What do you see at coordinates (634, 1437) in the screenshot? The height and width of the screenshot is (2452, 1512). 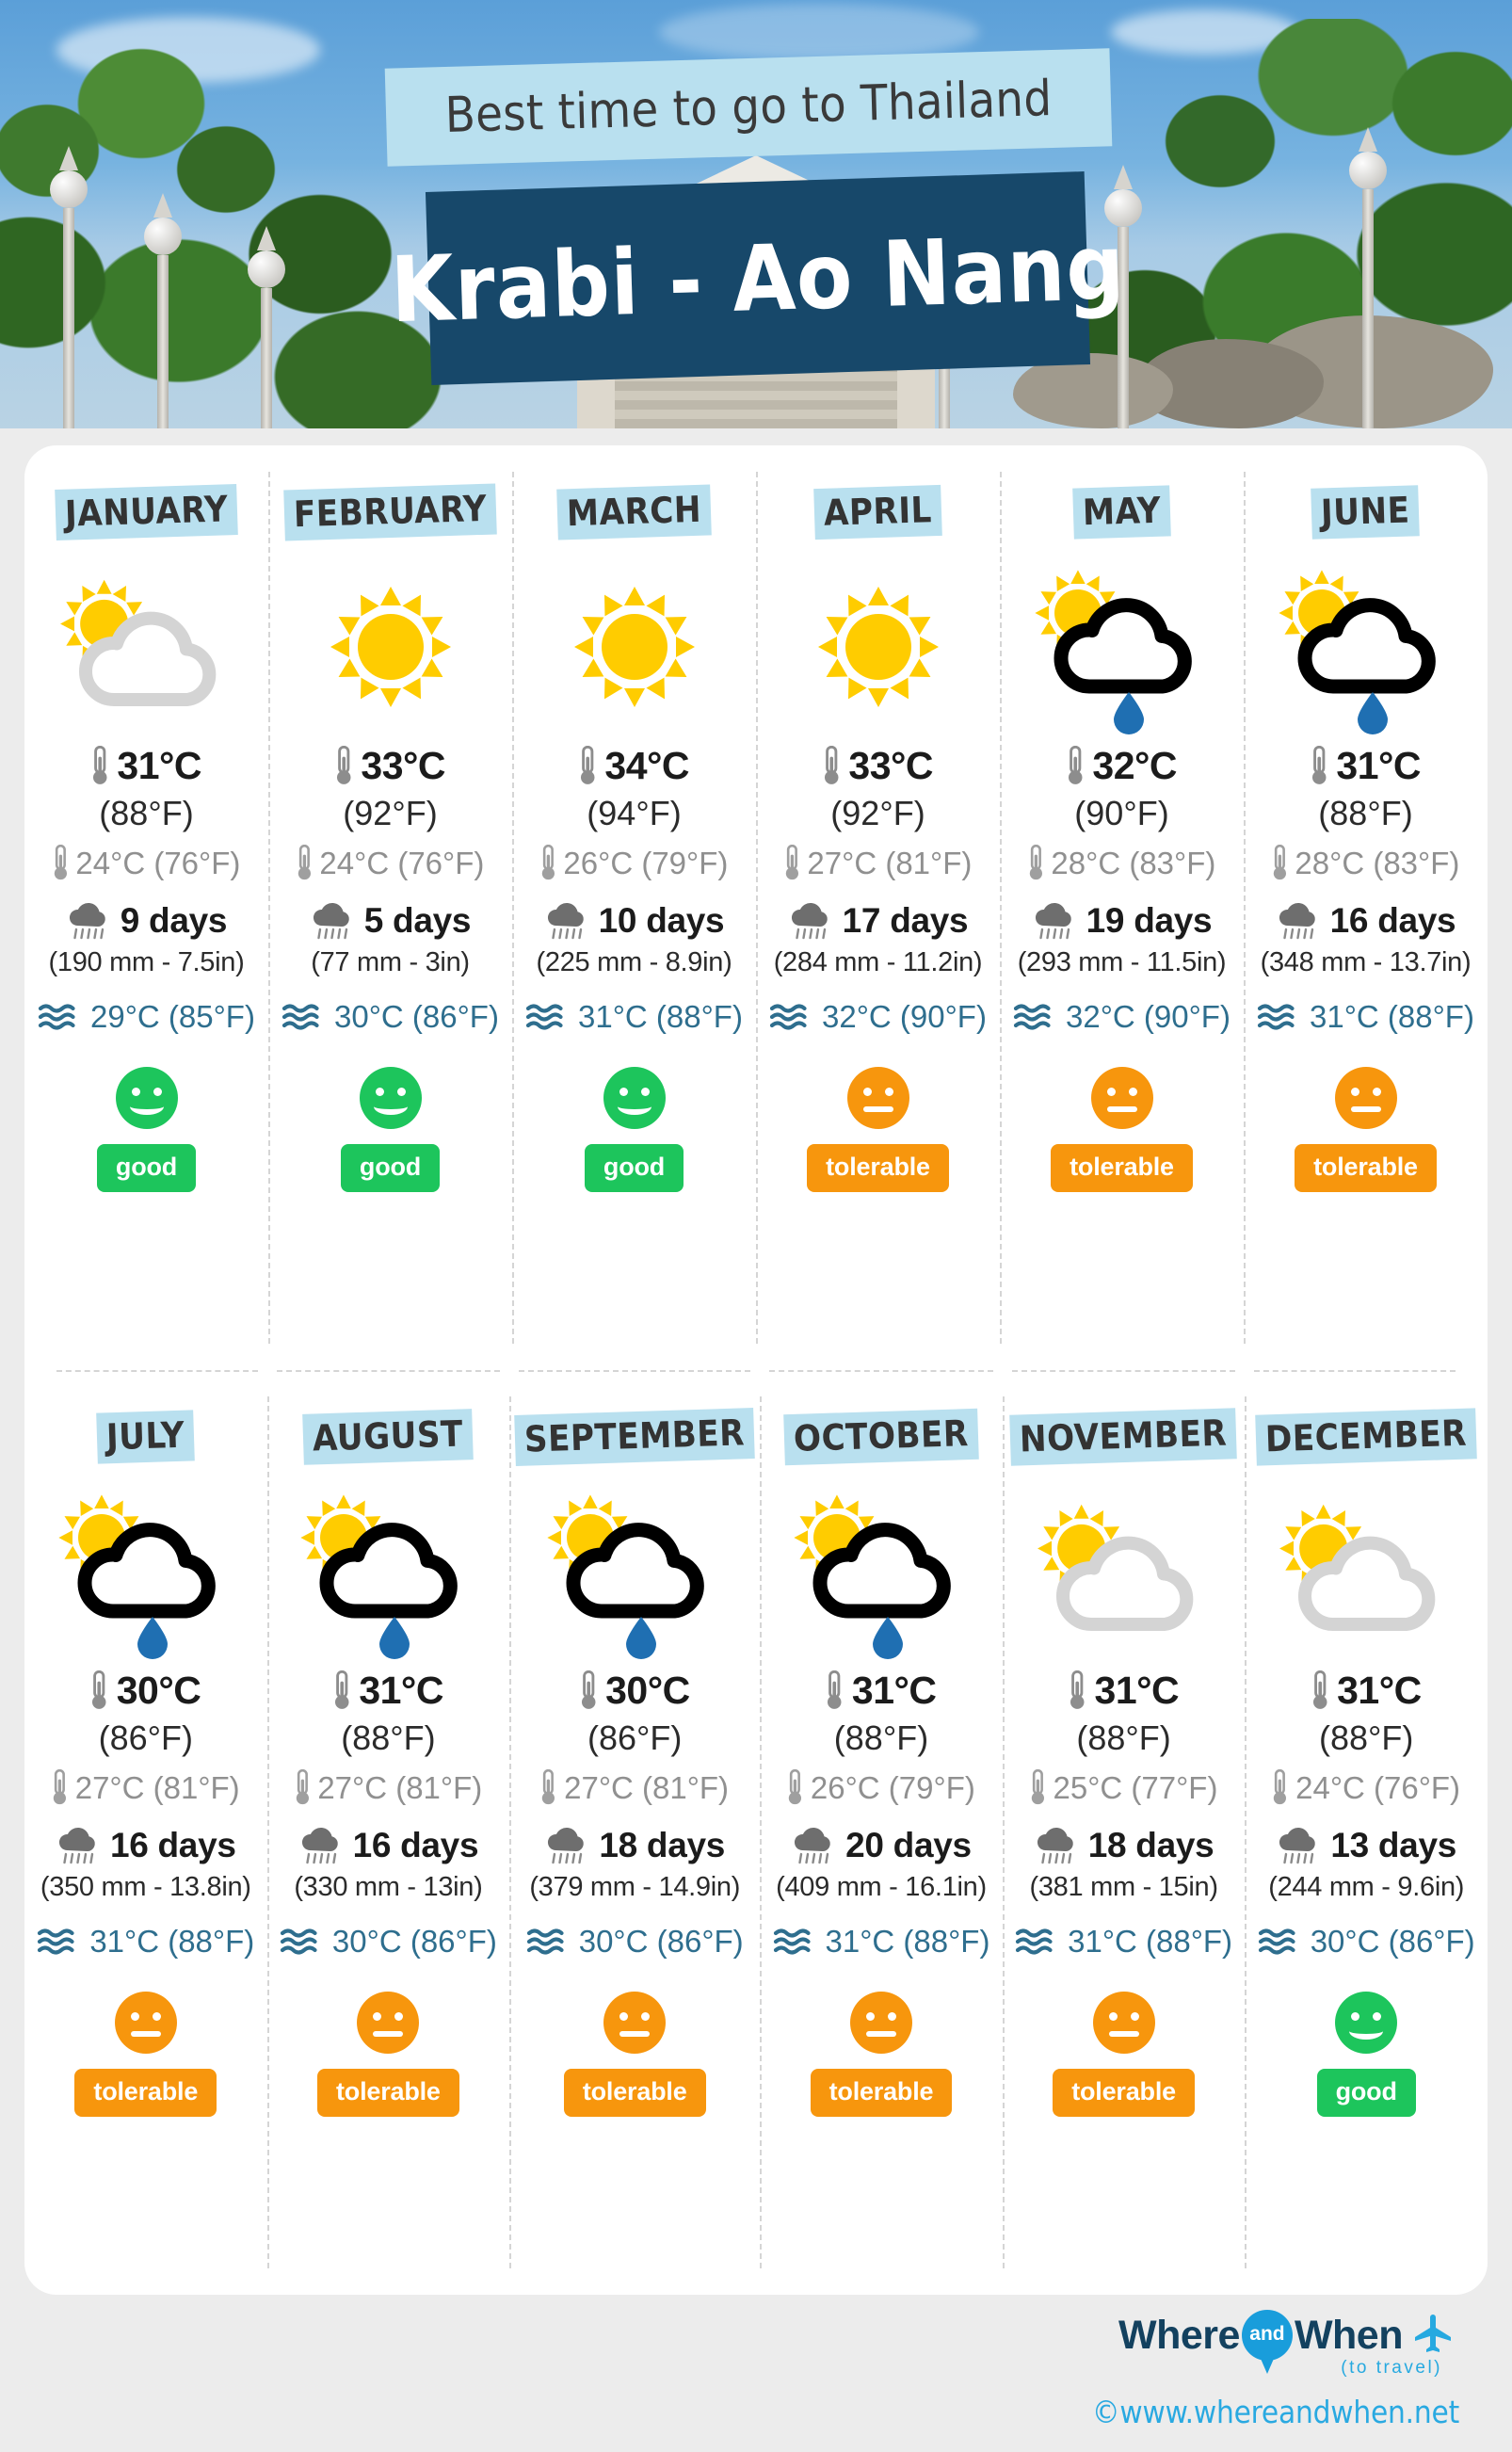 I see `month-label-badge: SEPTEMBER` at bounding box center [634, 1437].